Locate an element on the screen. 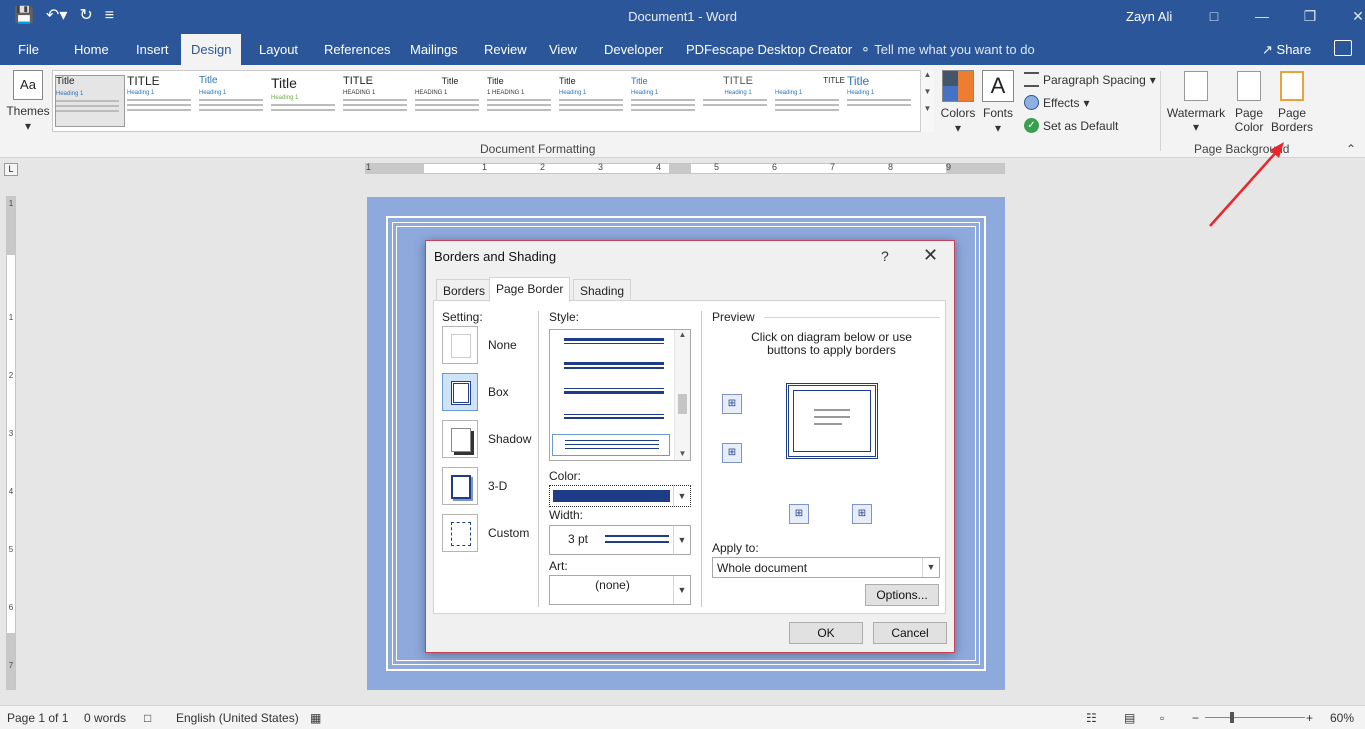 This screenshot has height=729, width=1365. width-dropdown: 3 pt ▼ is located at coordinates (620, 540).